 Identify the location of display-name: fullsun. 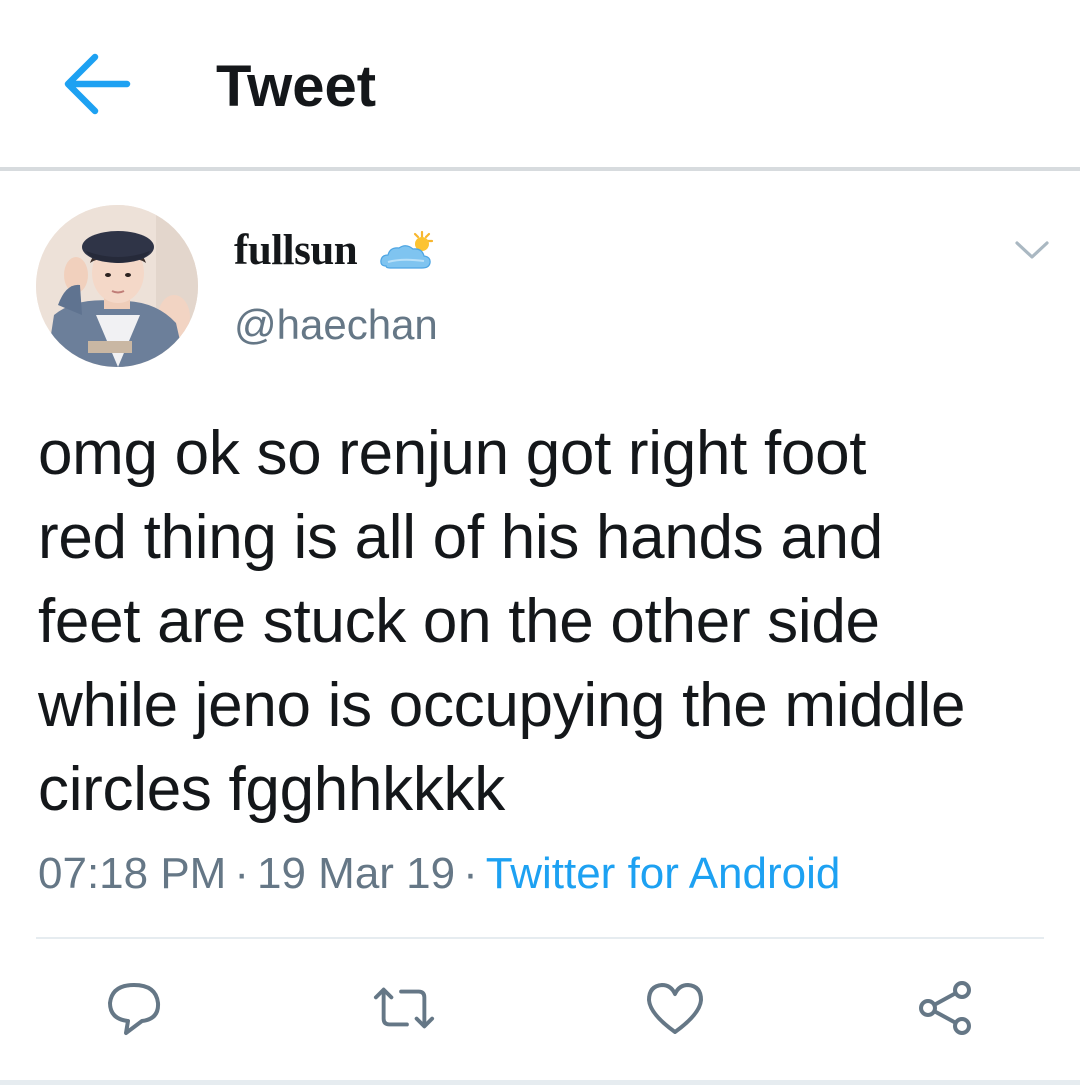
(296, 251).